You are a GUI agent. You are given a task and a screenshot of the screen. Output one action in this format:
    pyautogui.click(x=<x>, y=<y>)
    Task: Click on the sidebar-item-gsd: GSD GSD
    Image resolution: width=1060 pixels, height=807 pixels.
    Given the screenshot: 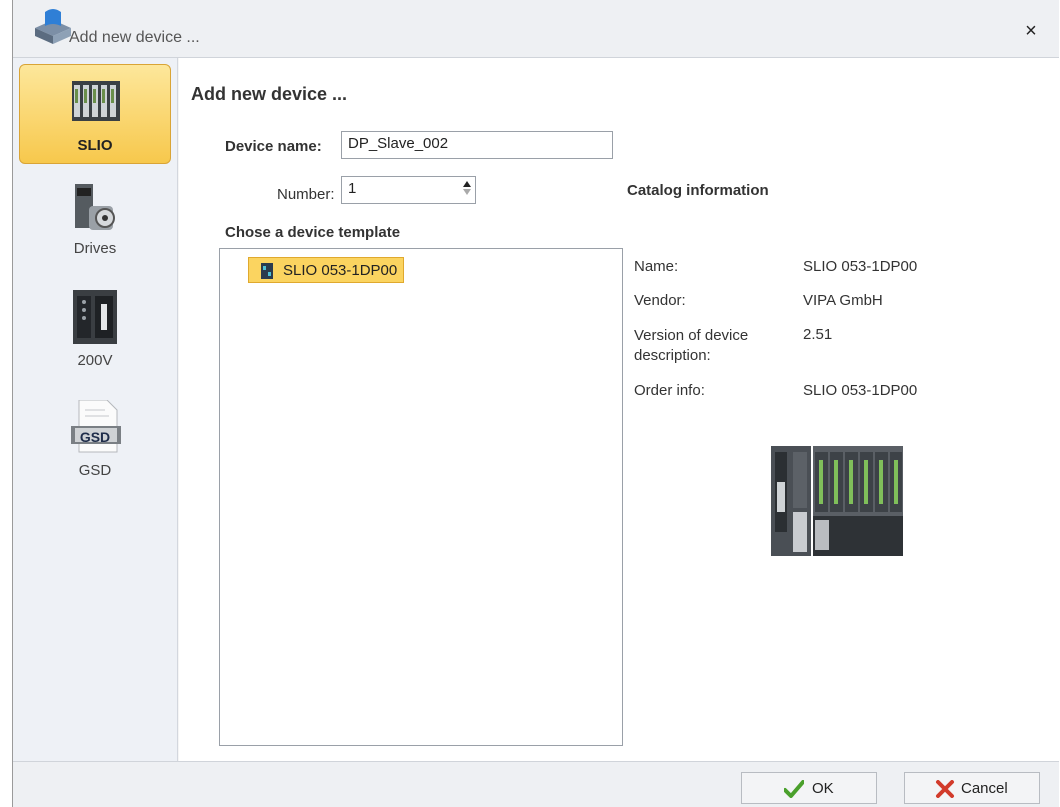 What is the action you would take?
    pyautogui.click(x=95, y=446)
    